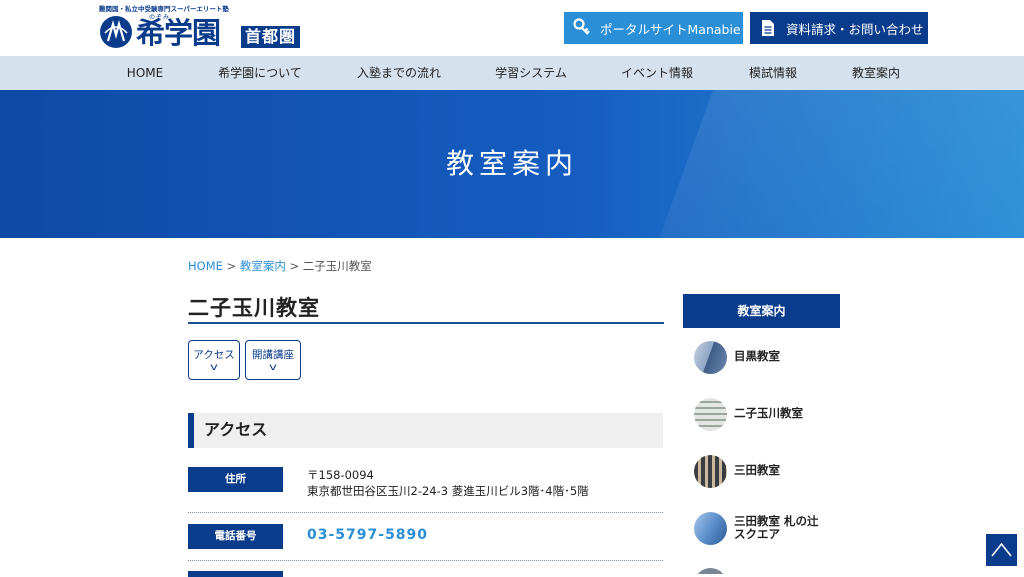 This screenshot has width=1024, height=577. I want to click on postal-code: 〒158-0094, so click(340, 475).